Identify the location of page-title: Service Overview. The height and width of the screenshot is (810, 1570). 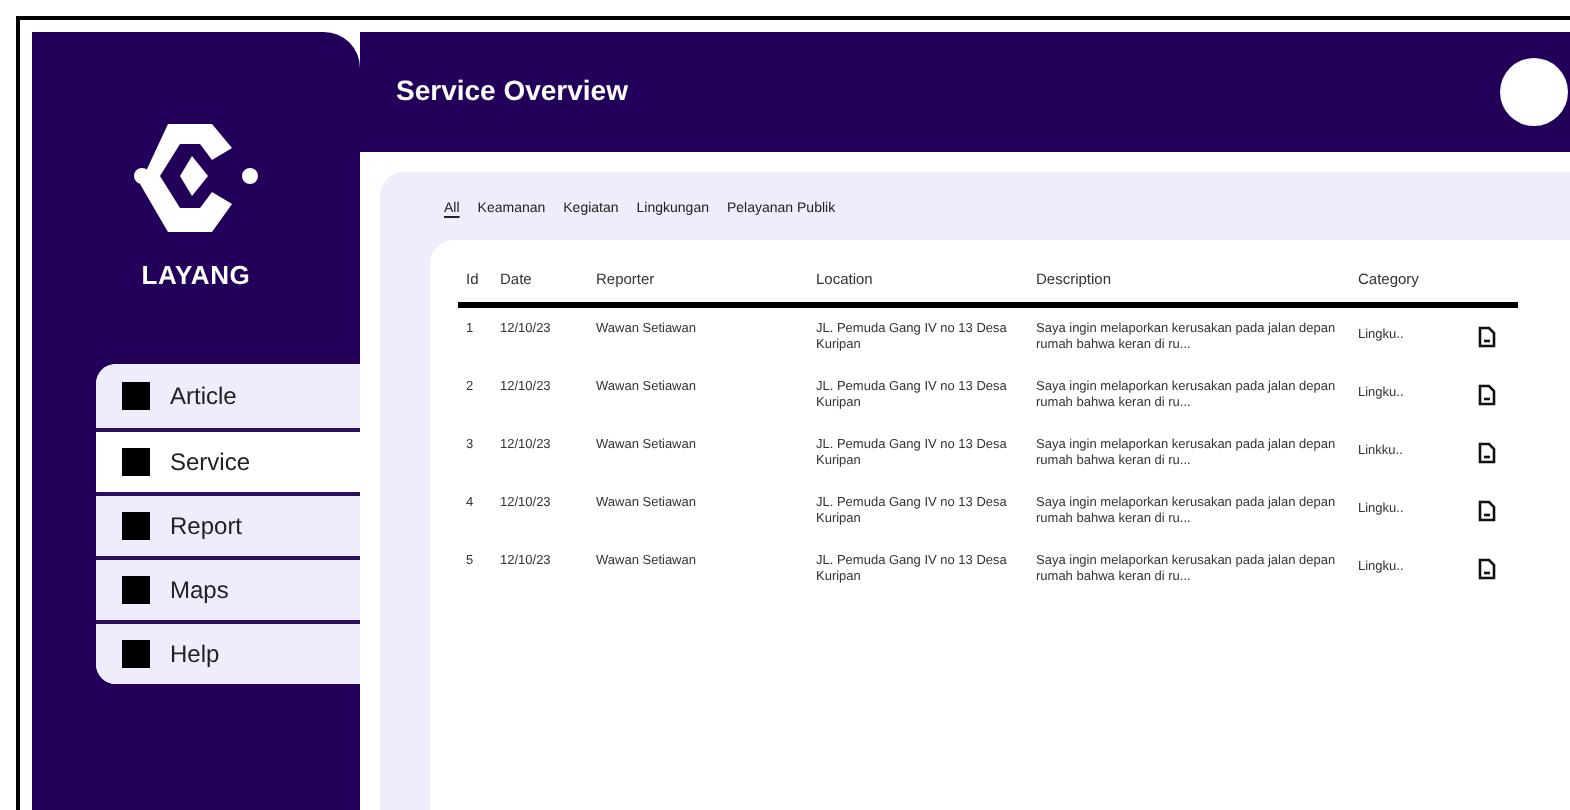
(512, 91).